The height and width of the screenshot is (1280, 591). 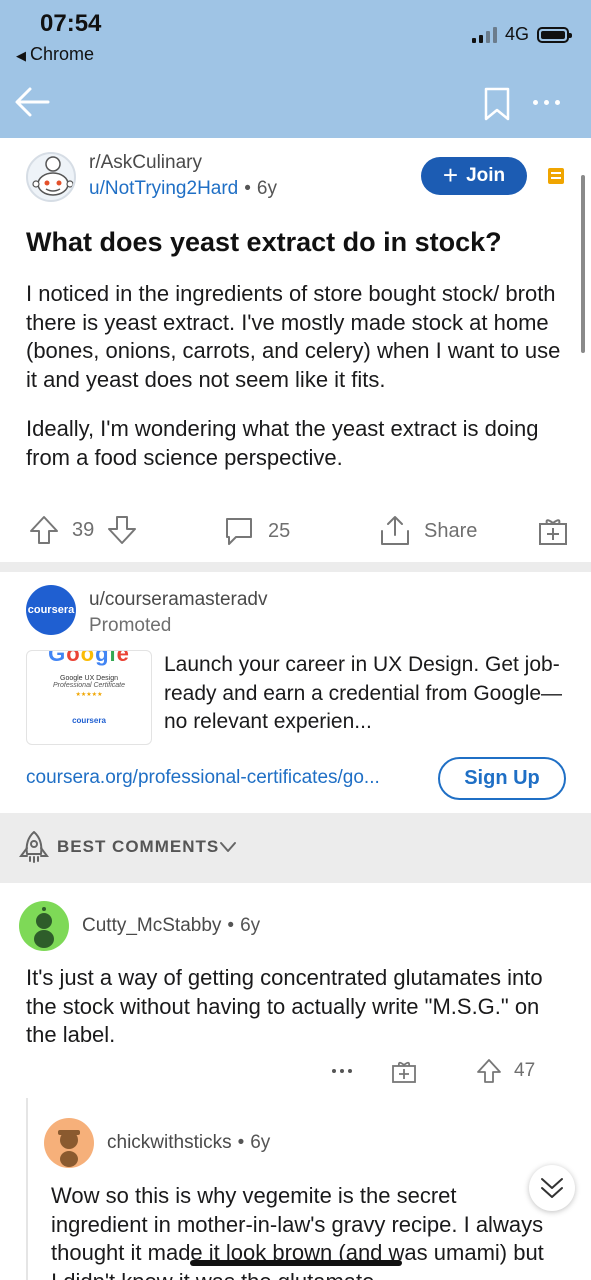 I want to click on network-label: 4G, so click(x=516, y=34).